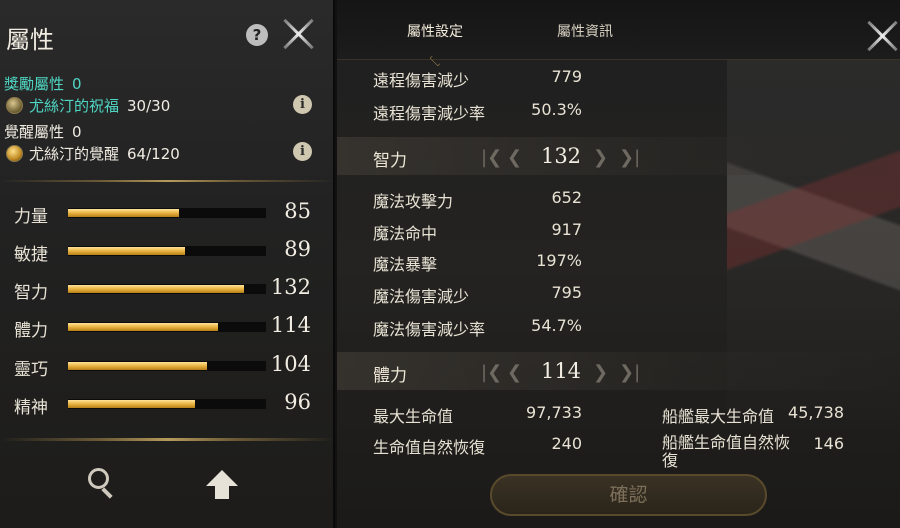  I want to click on active-tab-indicator, so click(435, 61).